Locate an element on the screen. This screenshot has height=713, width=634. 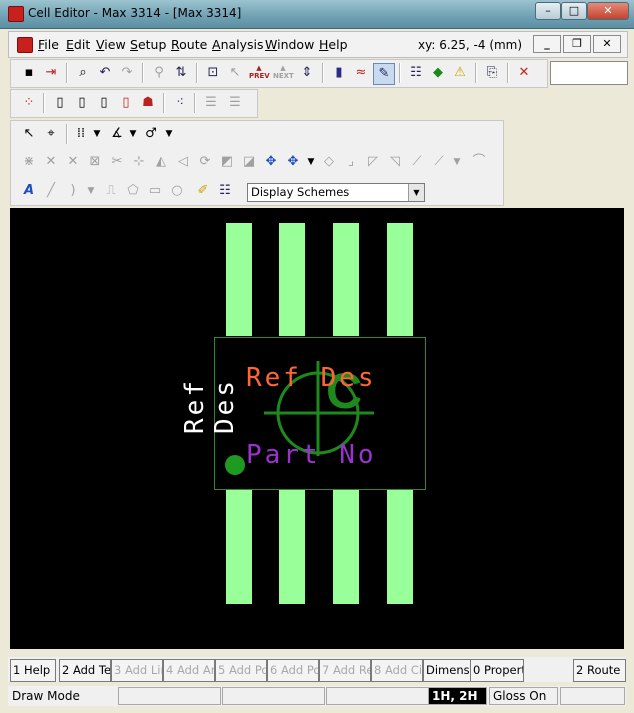
copy-icon: ⎘ is located at coordinates (492, 73).